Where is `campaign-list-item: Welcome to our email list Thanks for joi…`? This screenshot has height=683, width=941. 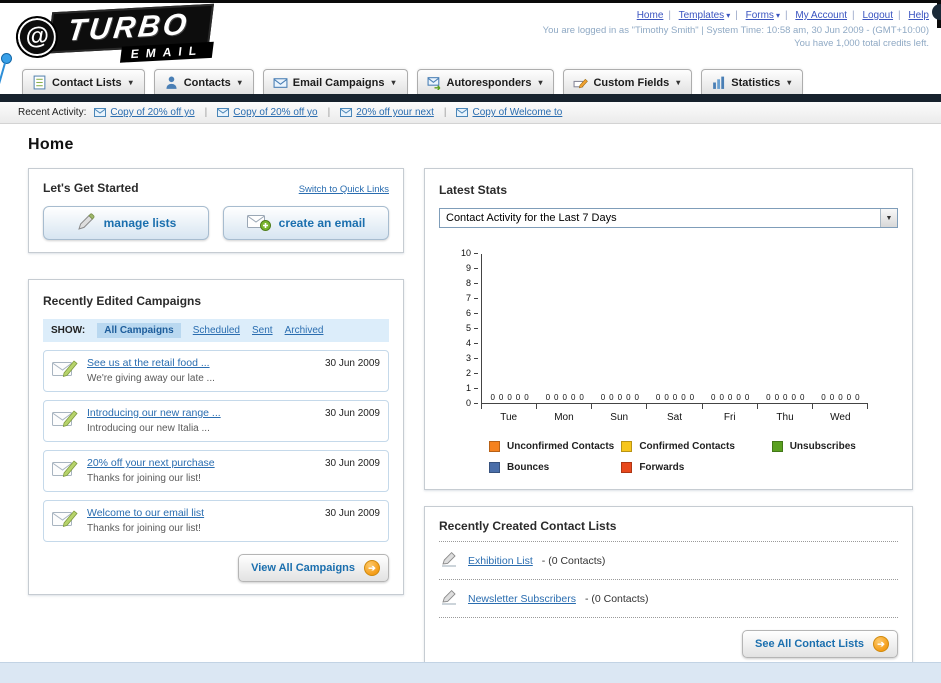 campaign-list-item: Welcome to our email list Thanks for joi… is located at coordinates (216, 521).